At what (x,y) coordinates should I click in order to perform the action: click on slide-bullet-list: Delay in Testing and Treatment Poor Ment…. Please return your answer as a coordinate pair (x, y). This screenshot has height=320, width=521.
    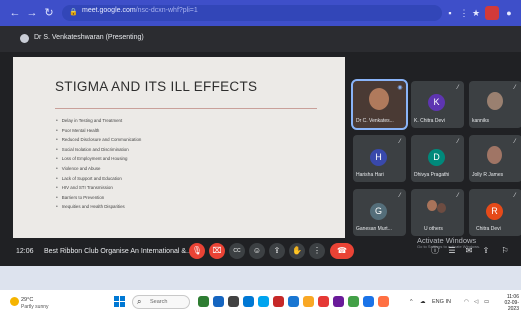
    Looking at the image, I should click on (186, 164).